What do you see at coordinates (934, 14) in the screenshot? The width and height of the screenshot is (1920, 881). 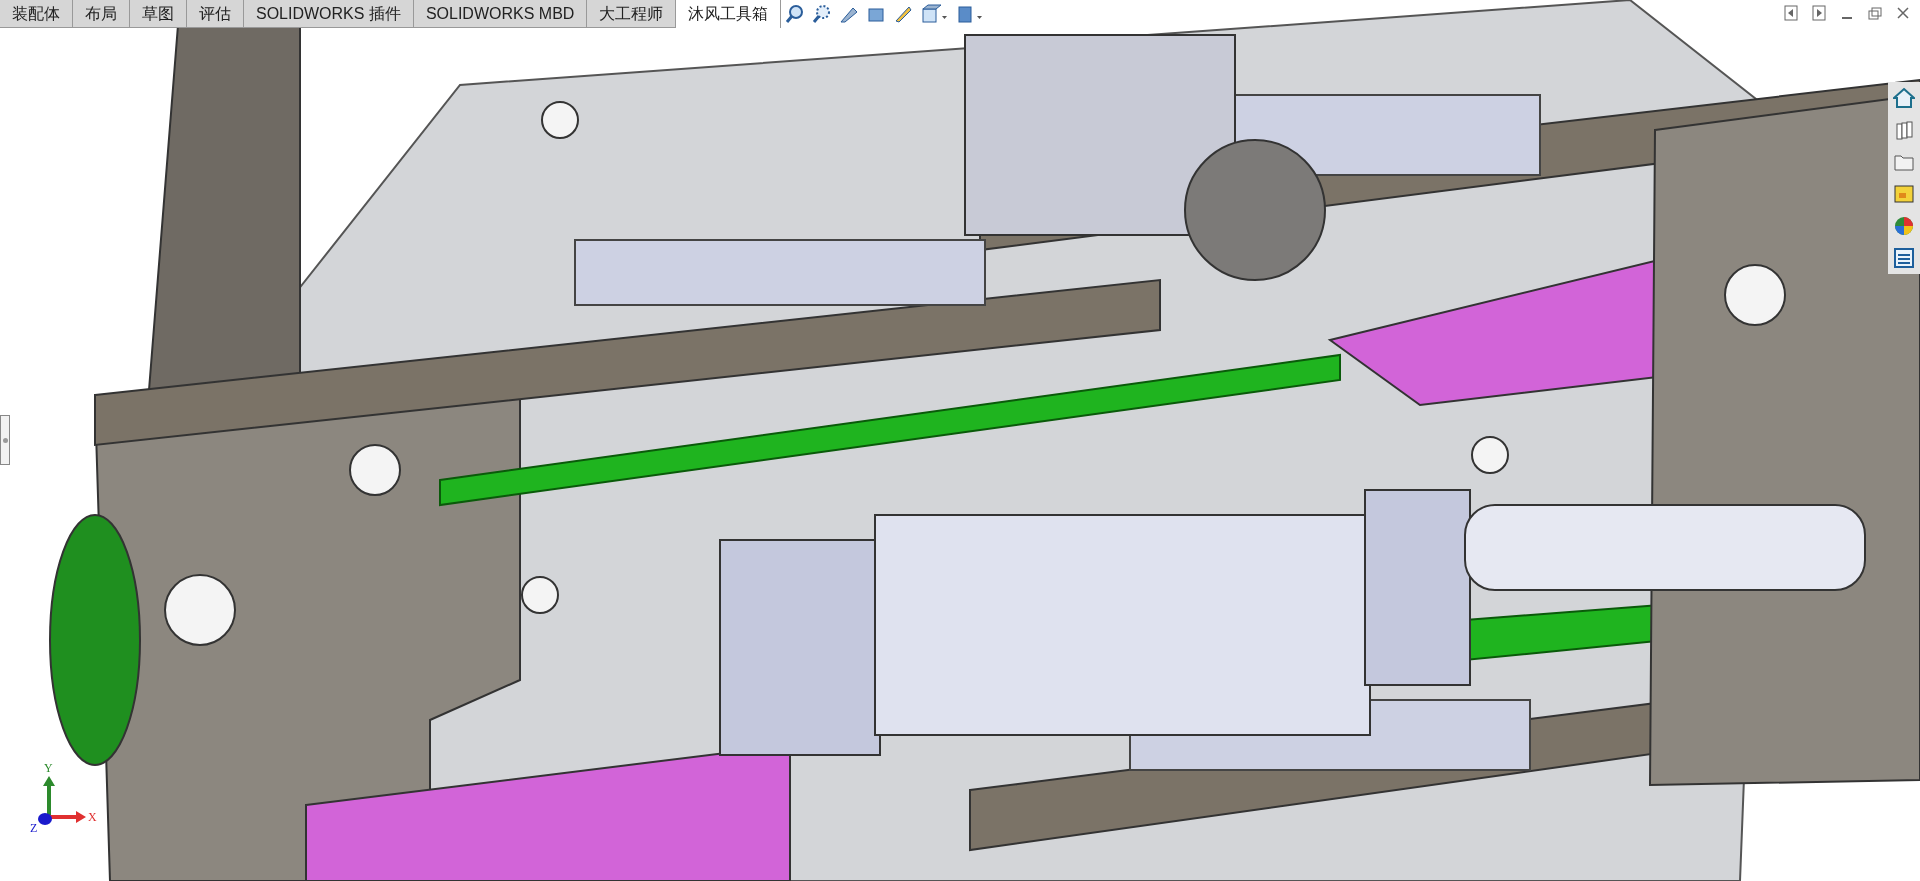 I see `view-orientation-icon` at bounding box center [934, 14].